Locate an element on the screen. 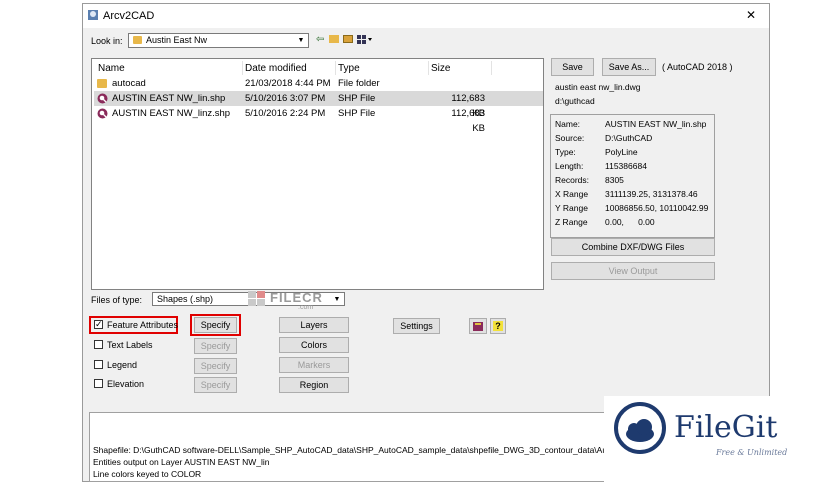 The width and height of the screenshot is (836, 484). file-date: 21/03/2018 4:44 PM is located at coordinates (288, 83).